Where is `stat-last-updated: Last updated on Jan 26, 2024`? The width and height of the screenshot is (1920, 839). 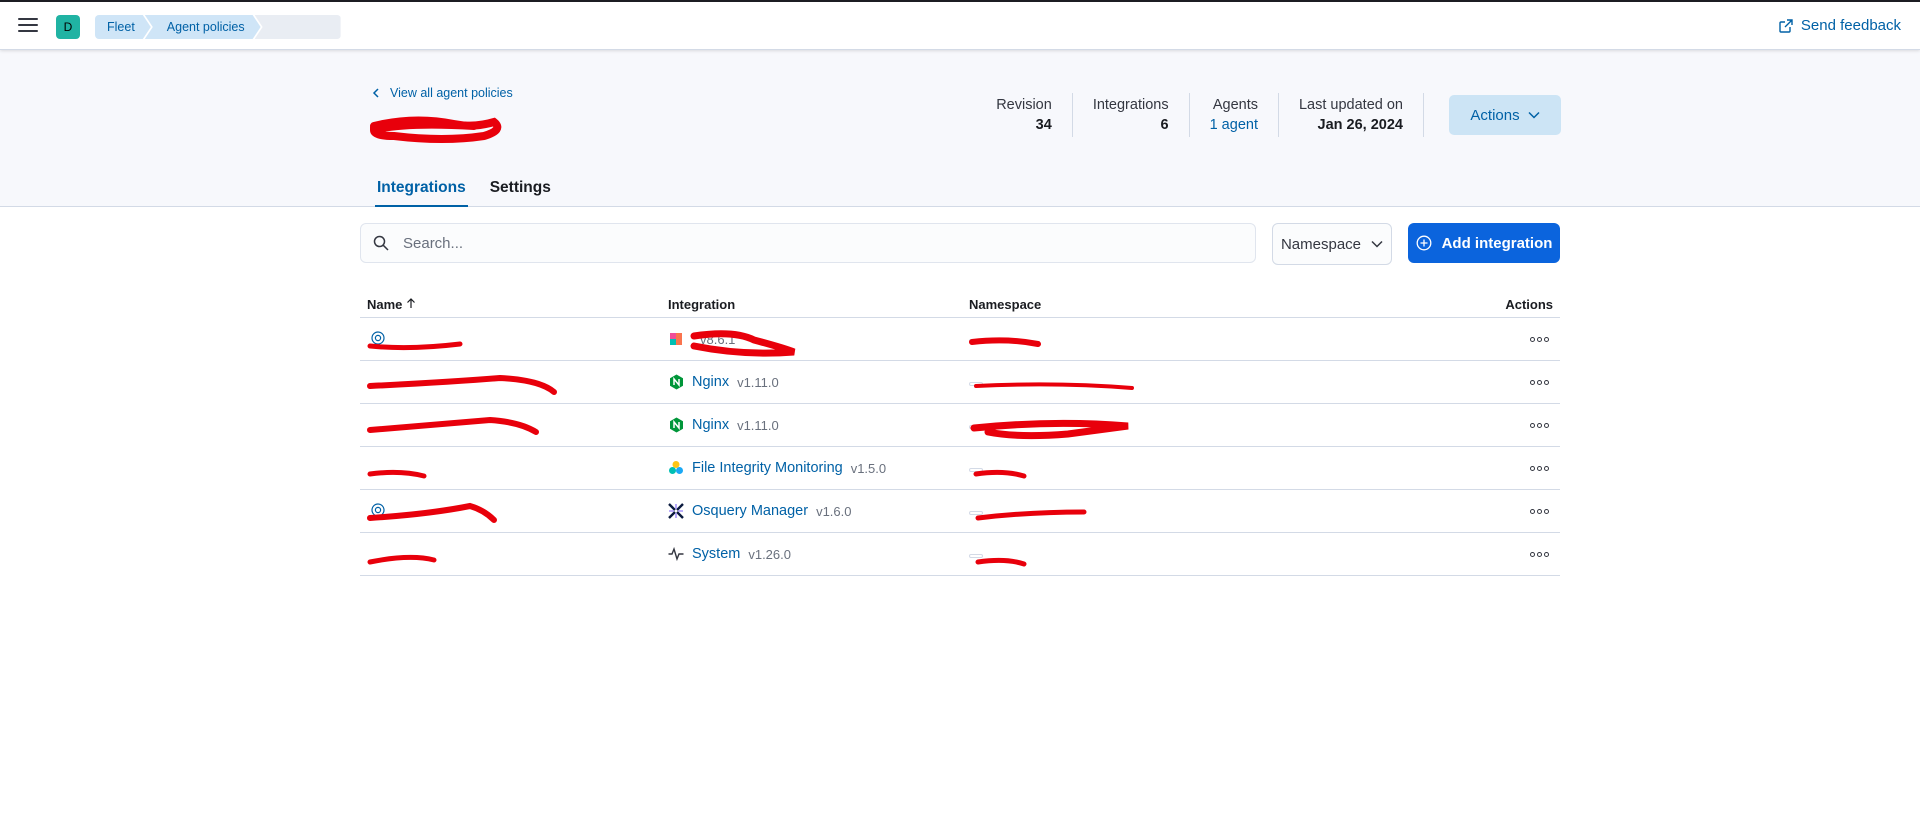 stat-last-updated: Last updated on Jan 26, 2024 is located at coordinates (1351, 115).